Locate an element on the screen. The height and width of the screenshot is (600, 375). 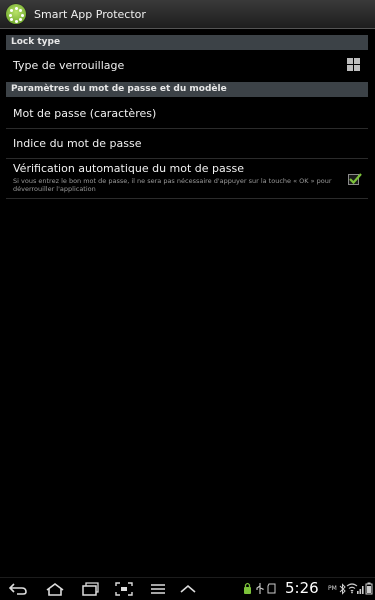
app-title: Smart App Protector is located at coordinates (90, 14).